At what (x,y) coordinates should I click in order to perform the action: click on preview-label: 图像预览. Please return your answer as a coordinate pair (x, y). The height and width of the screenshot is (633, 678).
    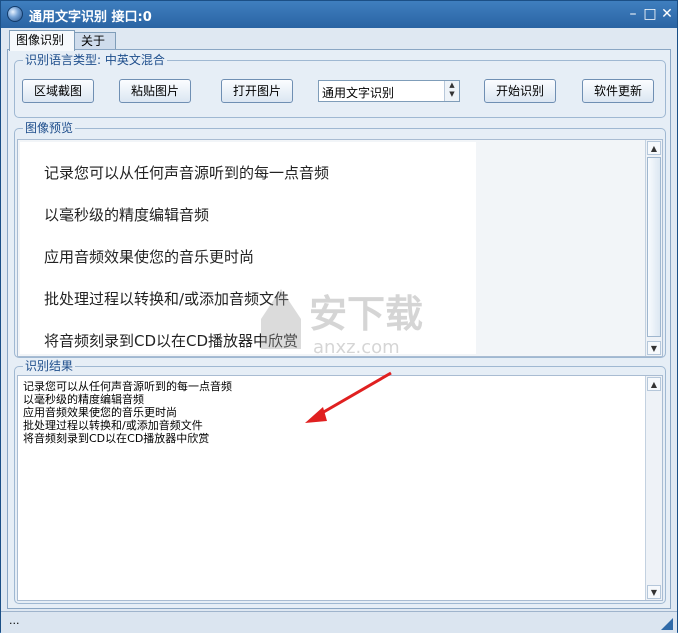
    Looking at the image, I should click on (49, 128).